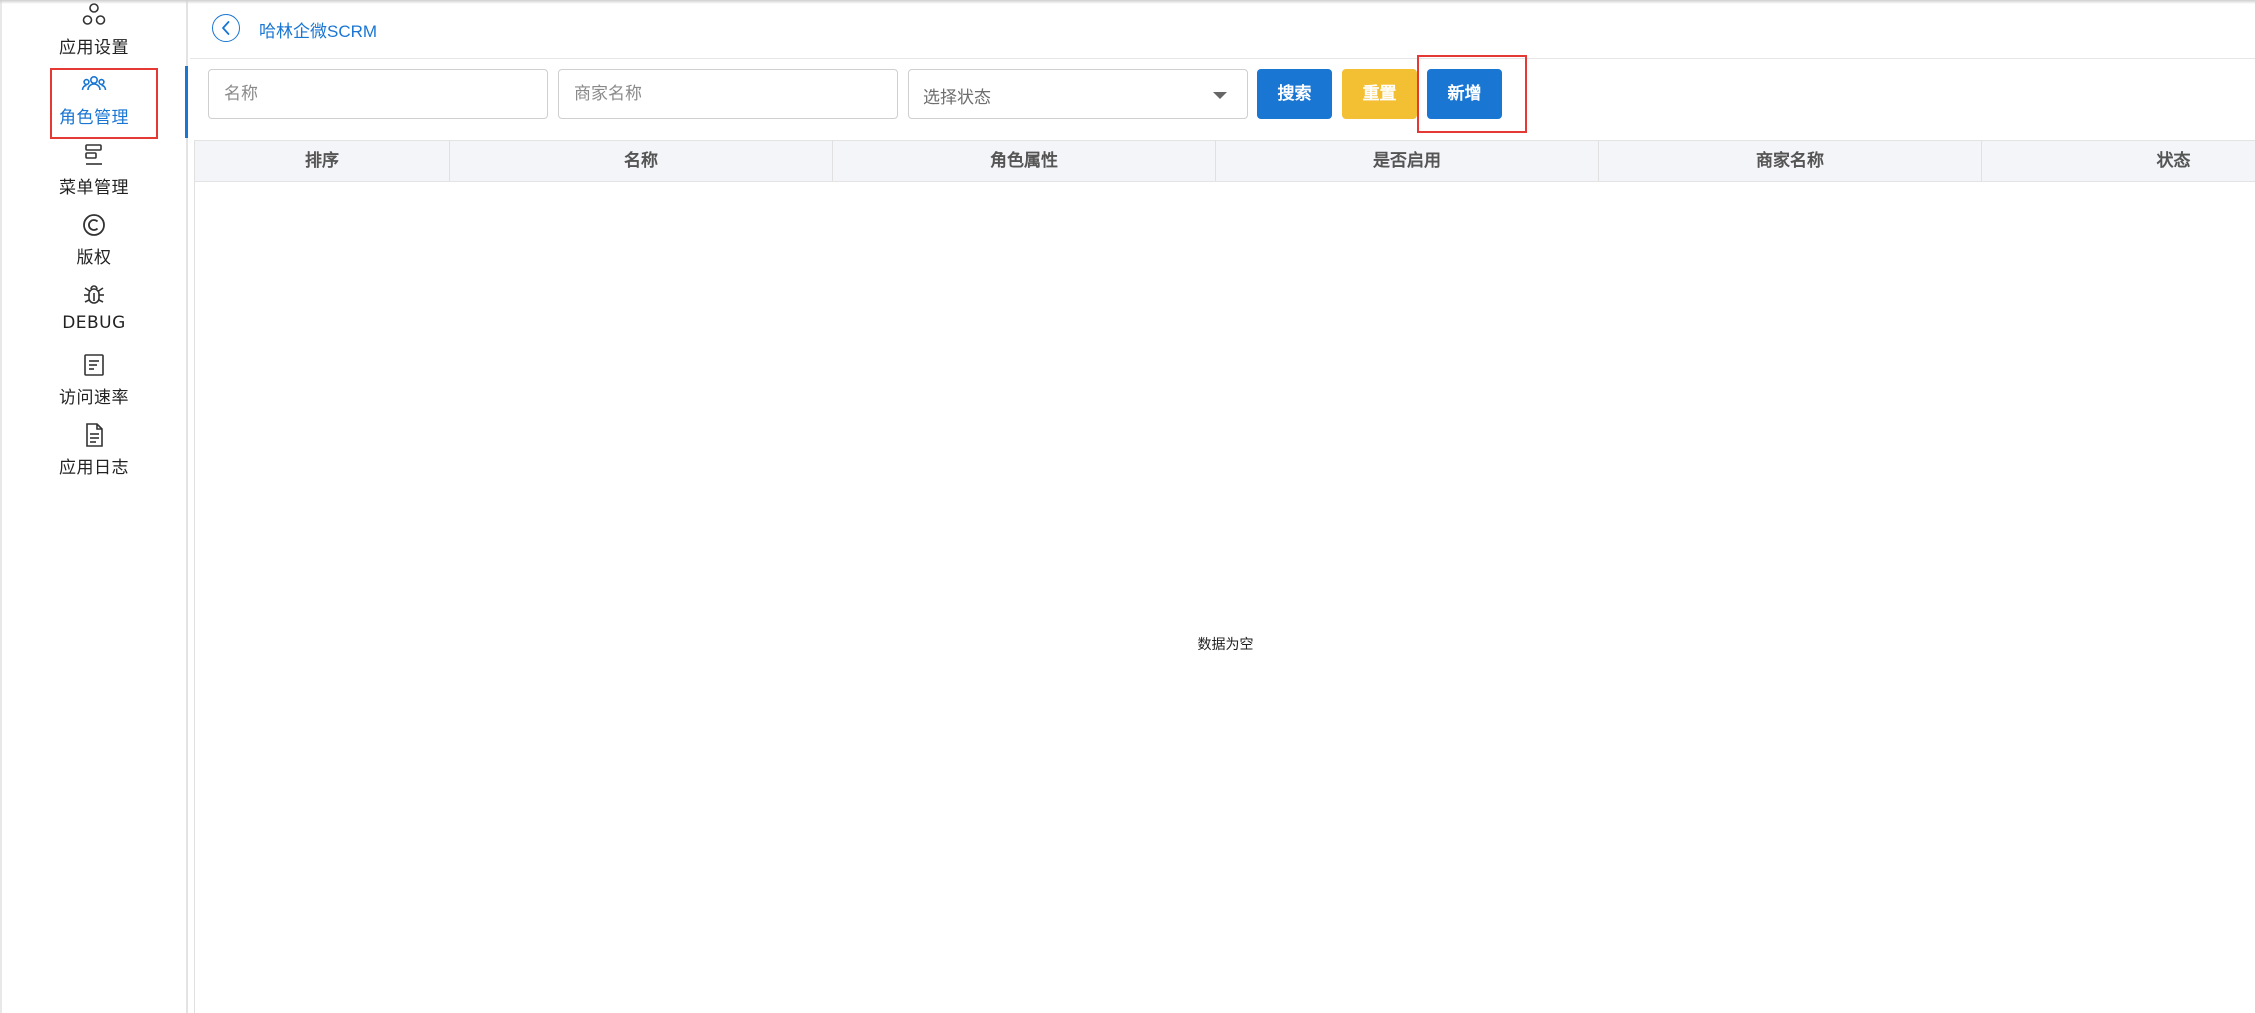 This screenshot has height=1013, width=2255. What do you see at coordinates (2118, 161) in the screenshot?
I see `column-header-status: 状态` at bounding box center [2118, 161].